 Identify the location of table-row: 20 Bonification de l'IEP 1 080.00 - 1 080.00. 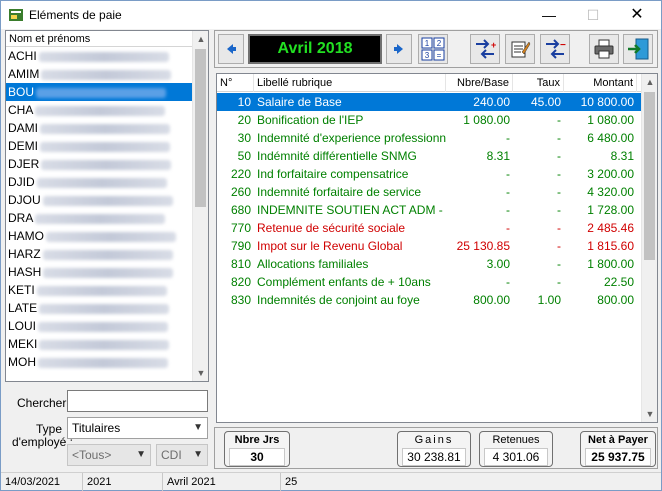
(429, 120).